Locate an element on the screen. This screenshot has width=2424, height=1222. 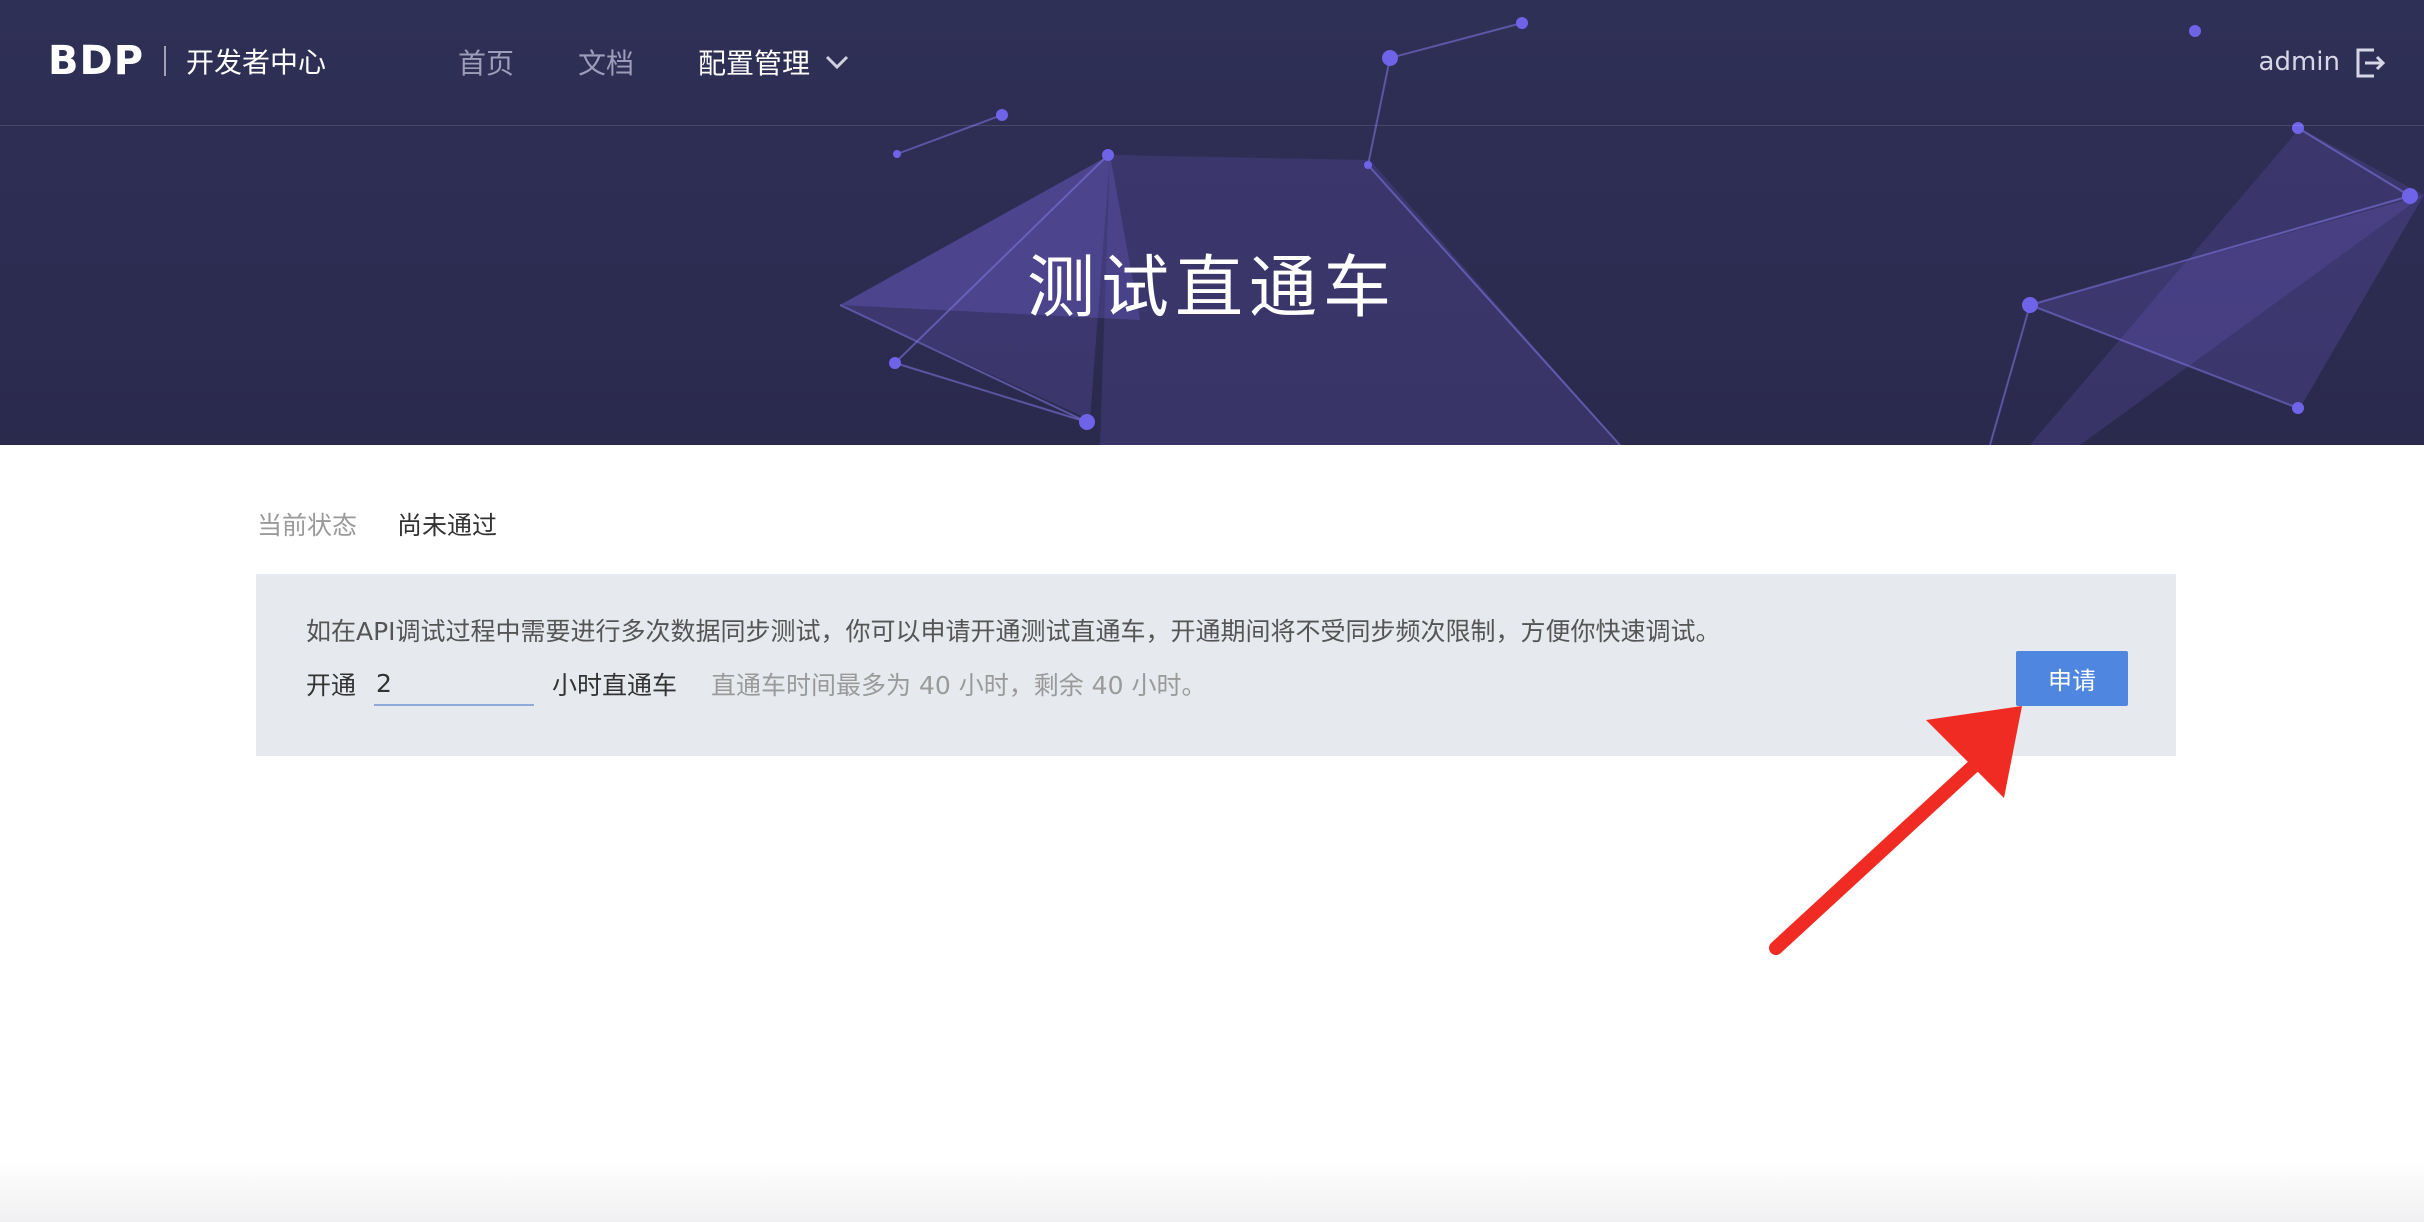
hours-row: 开通 小时直通车 直通车时间最多为 40 小时，剩余 40 小时。 is located at coordinates (756, 684).